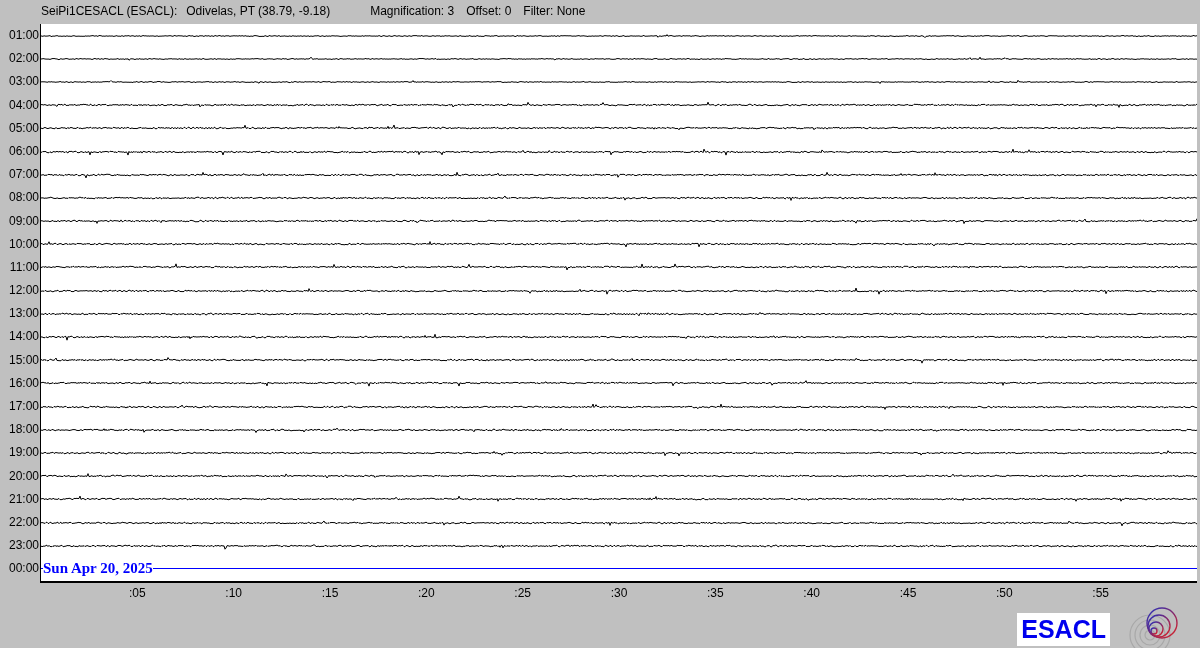 This screenshot has width=1200, height=648. Describe the element at coordinates (23, 151) in the screenshot. I see `hour-label: 06:00` at that location.